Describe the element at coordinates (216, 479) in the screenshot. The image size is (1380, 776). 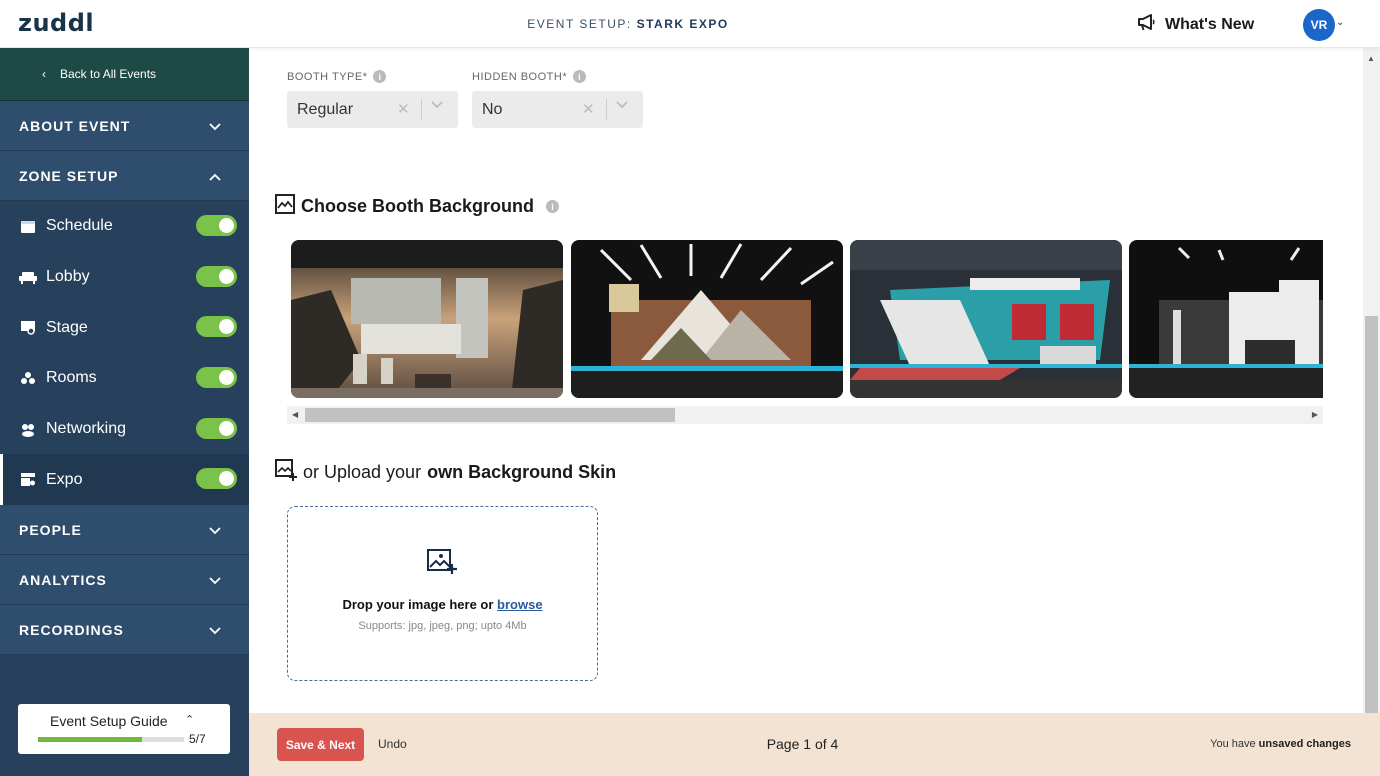
I see `expo-toggle` at that location.